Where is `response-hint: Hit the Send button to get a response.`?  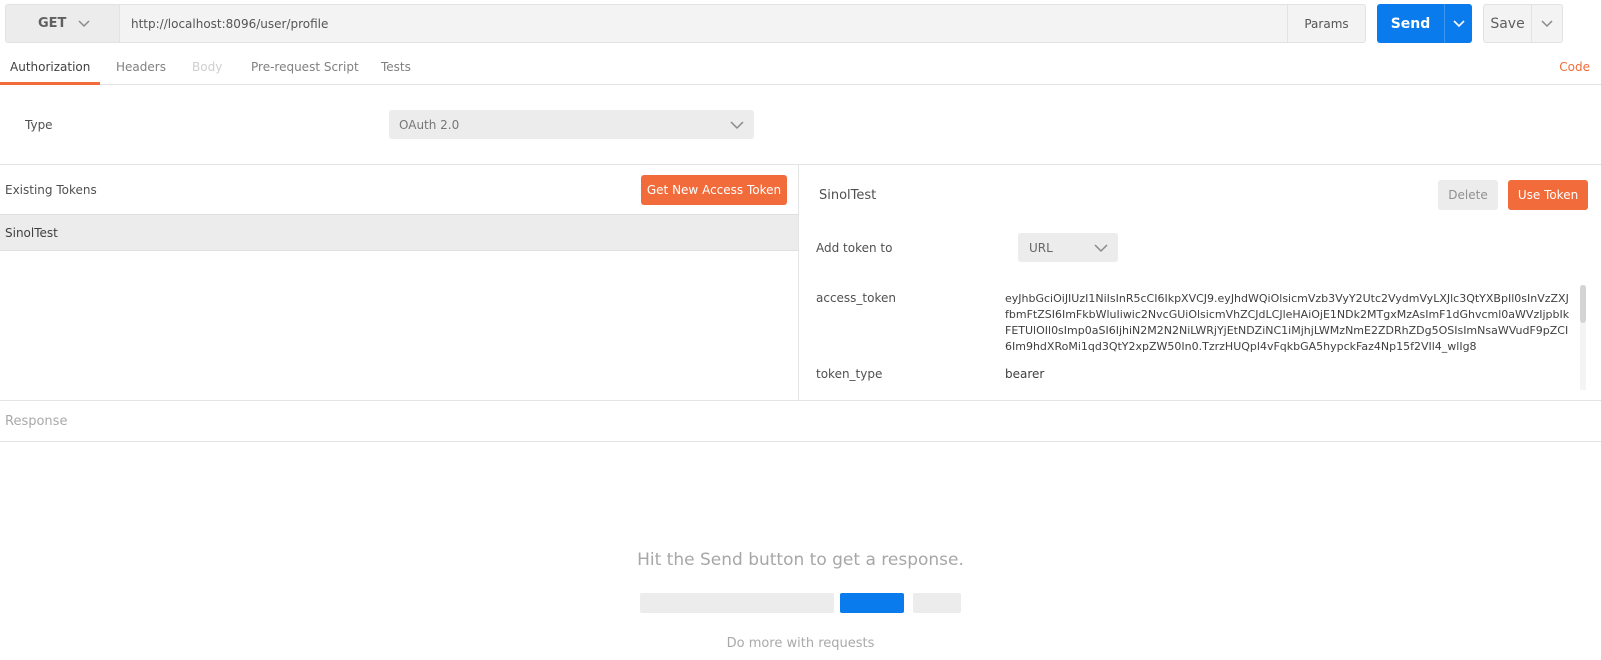 response-hint: Hit the Send button to get a response. is located at coordinates (800, 560).